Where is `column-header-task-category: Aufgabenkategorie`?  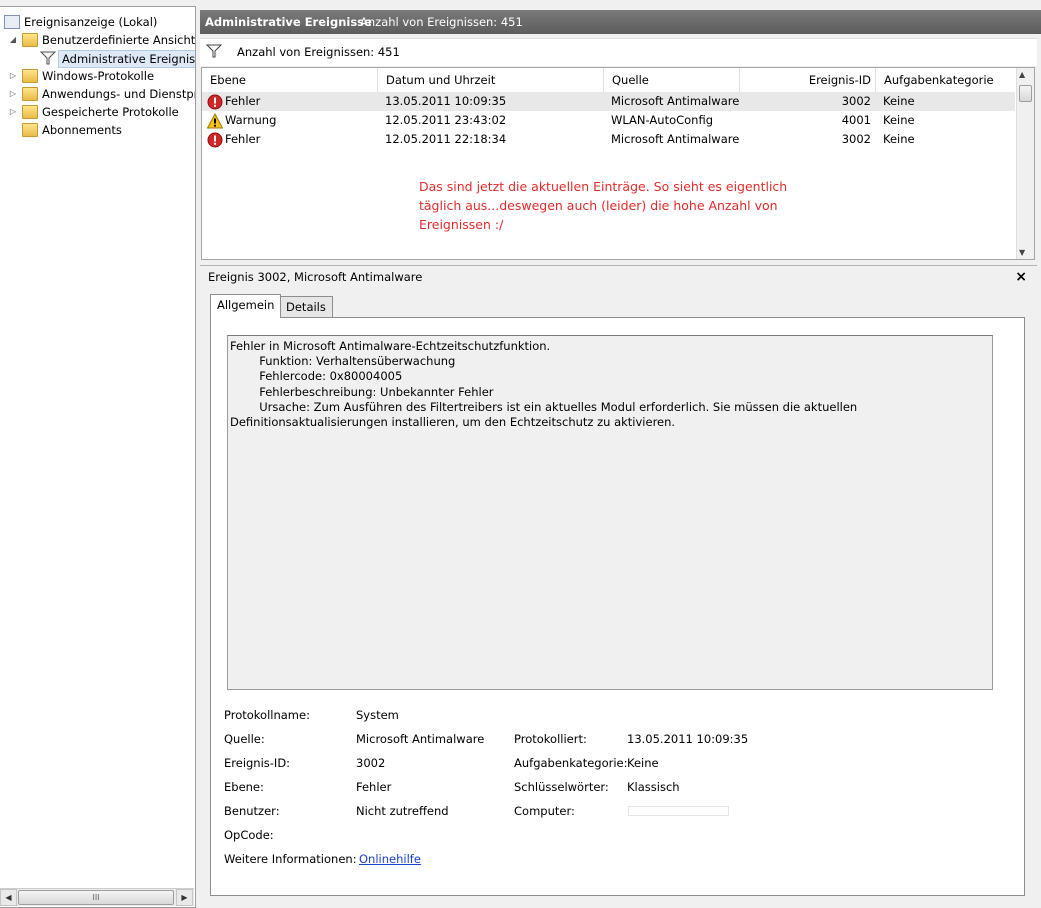 column-header-task-category: Aufgabenkategorie is located at coordinates (946, 80).